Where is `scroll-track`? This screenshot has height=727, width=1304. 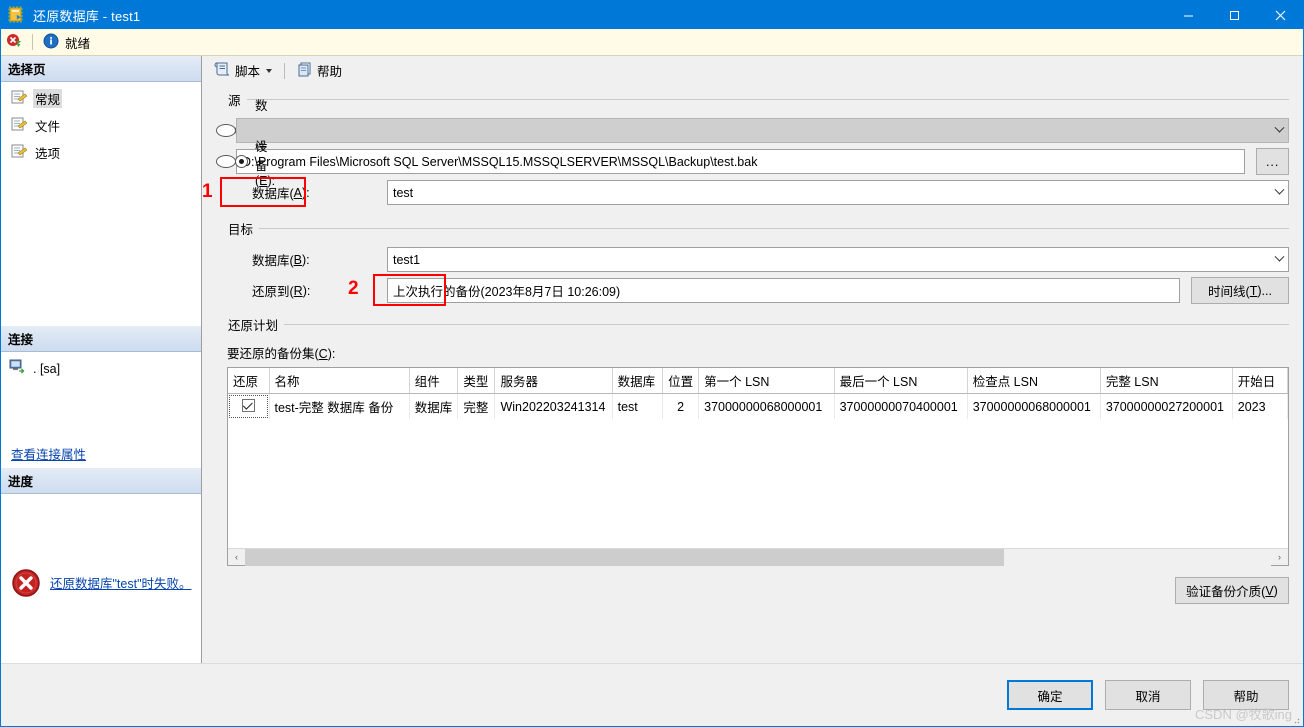 scroll-track is located at coordinates (758, 557).